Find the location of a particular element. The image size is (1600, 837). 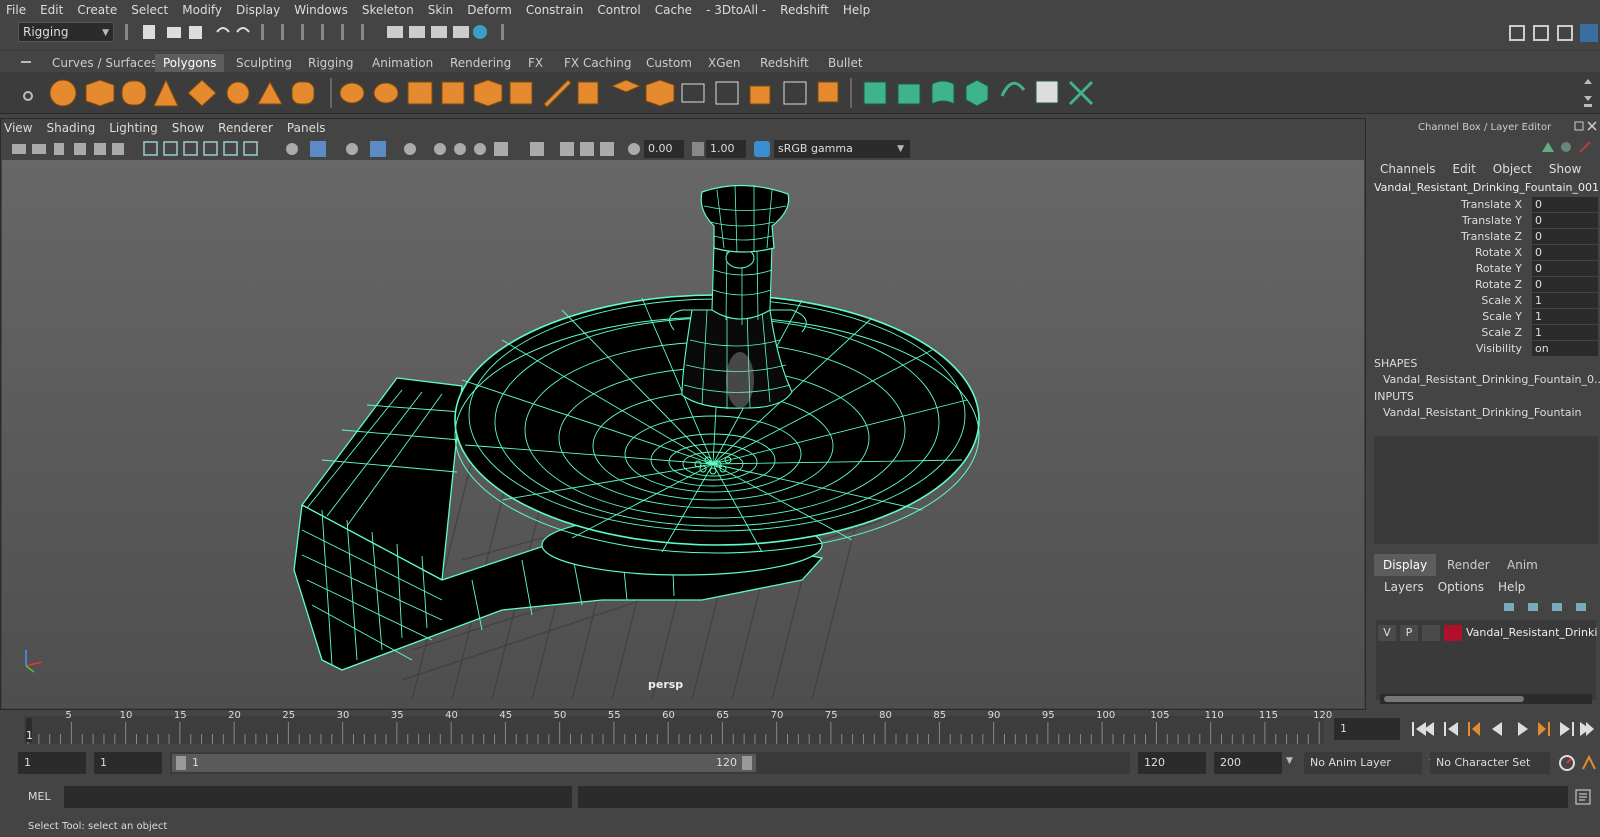

tab-xgen: XGen is located at coordinates (724, 63).